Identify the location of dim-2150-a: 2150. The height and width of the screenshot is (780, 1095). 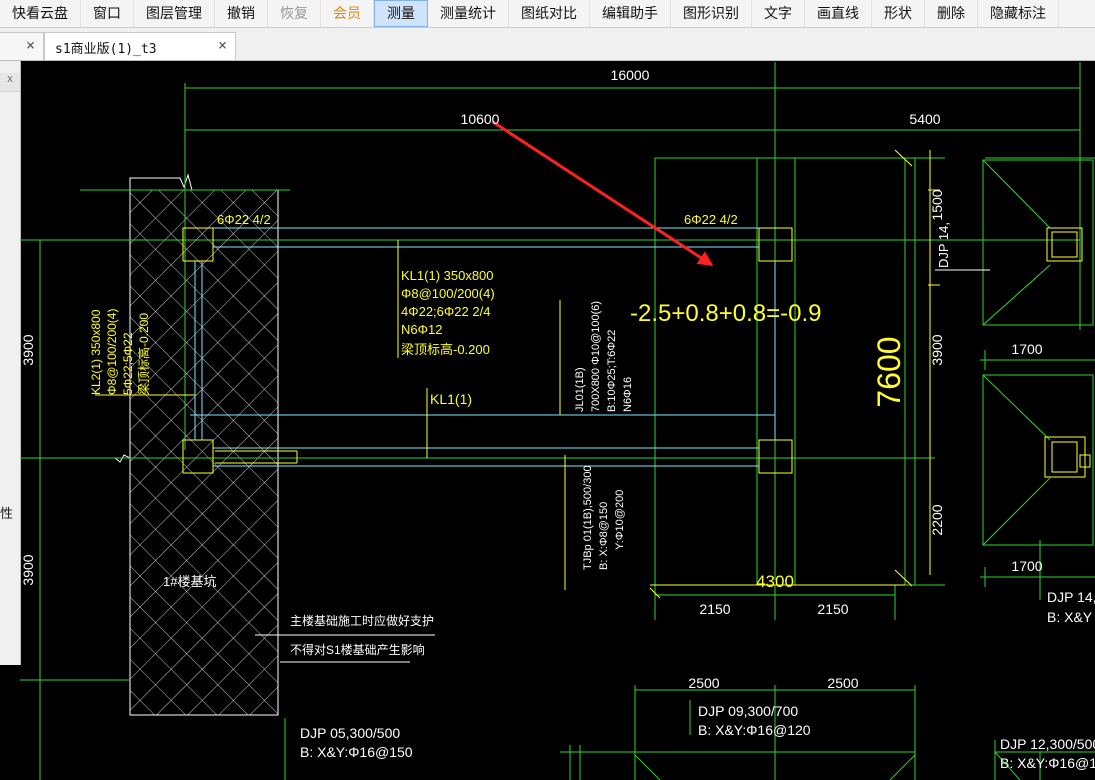
(714, 609).